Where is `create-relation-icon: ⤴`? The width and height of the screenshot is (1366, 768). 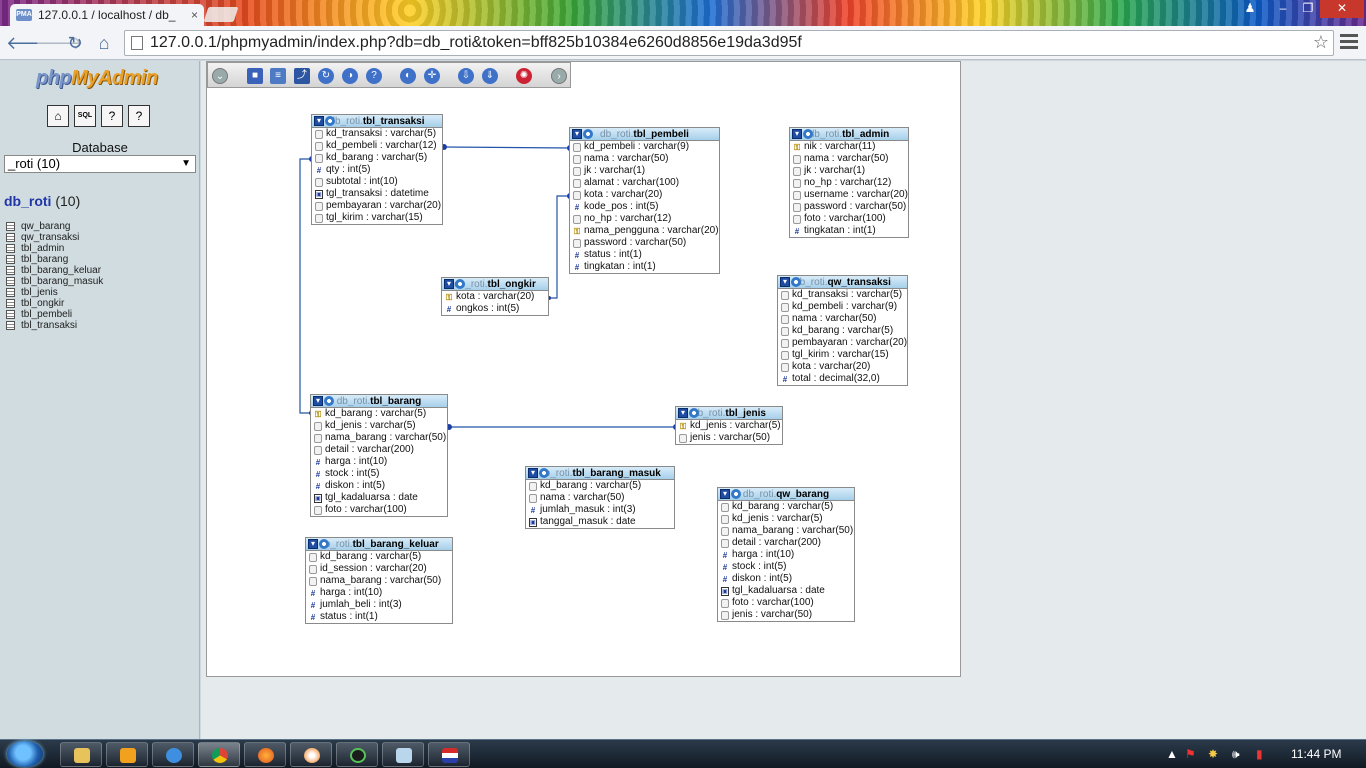
create-relation-icon: ⤴ is located at coordinates (302, 76).